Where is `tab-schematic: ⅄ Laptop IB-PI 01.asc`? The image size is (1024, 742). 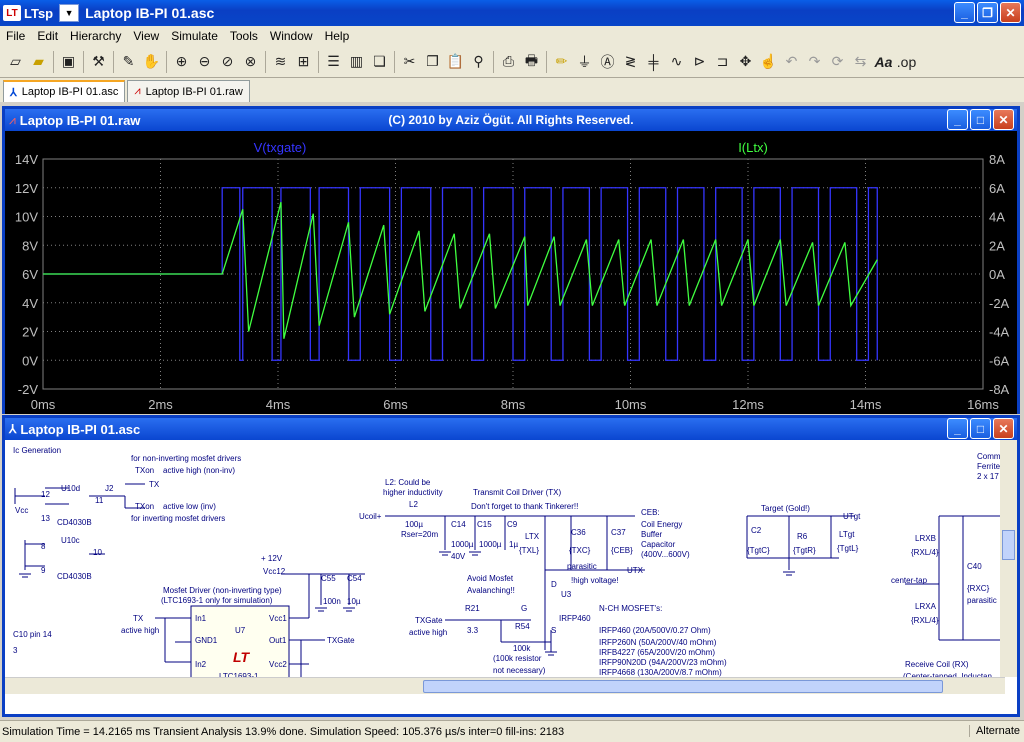 tab-schematic: ⅄ Laptop IB-PI 01.asc is located at coordinates (64, 91).